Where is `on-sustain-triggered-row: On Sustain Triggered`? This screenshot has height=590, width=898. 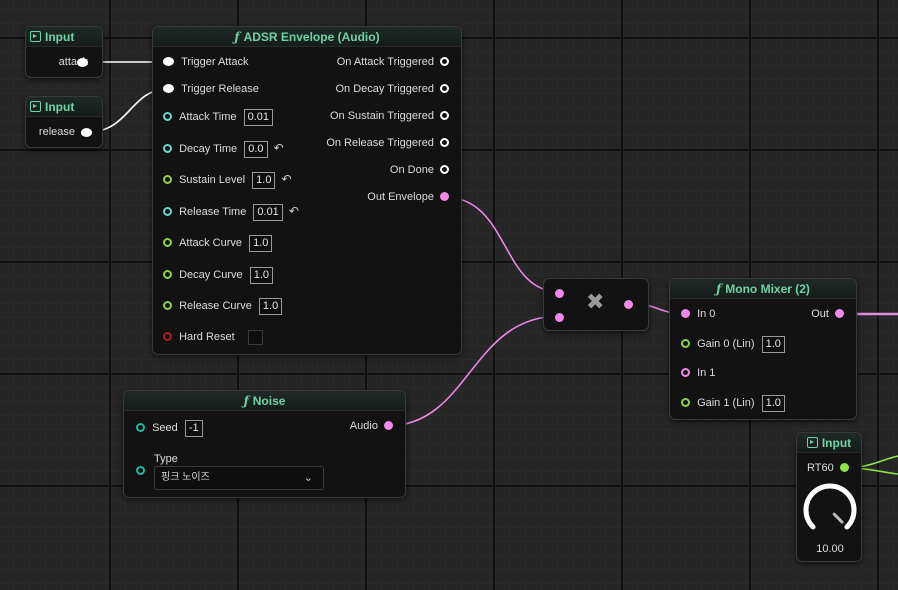 on-sustain-triggered-row: On Sustain Triggered is located at coordinates (389, 116).